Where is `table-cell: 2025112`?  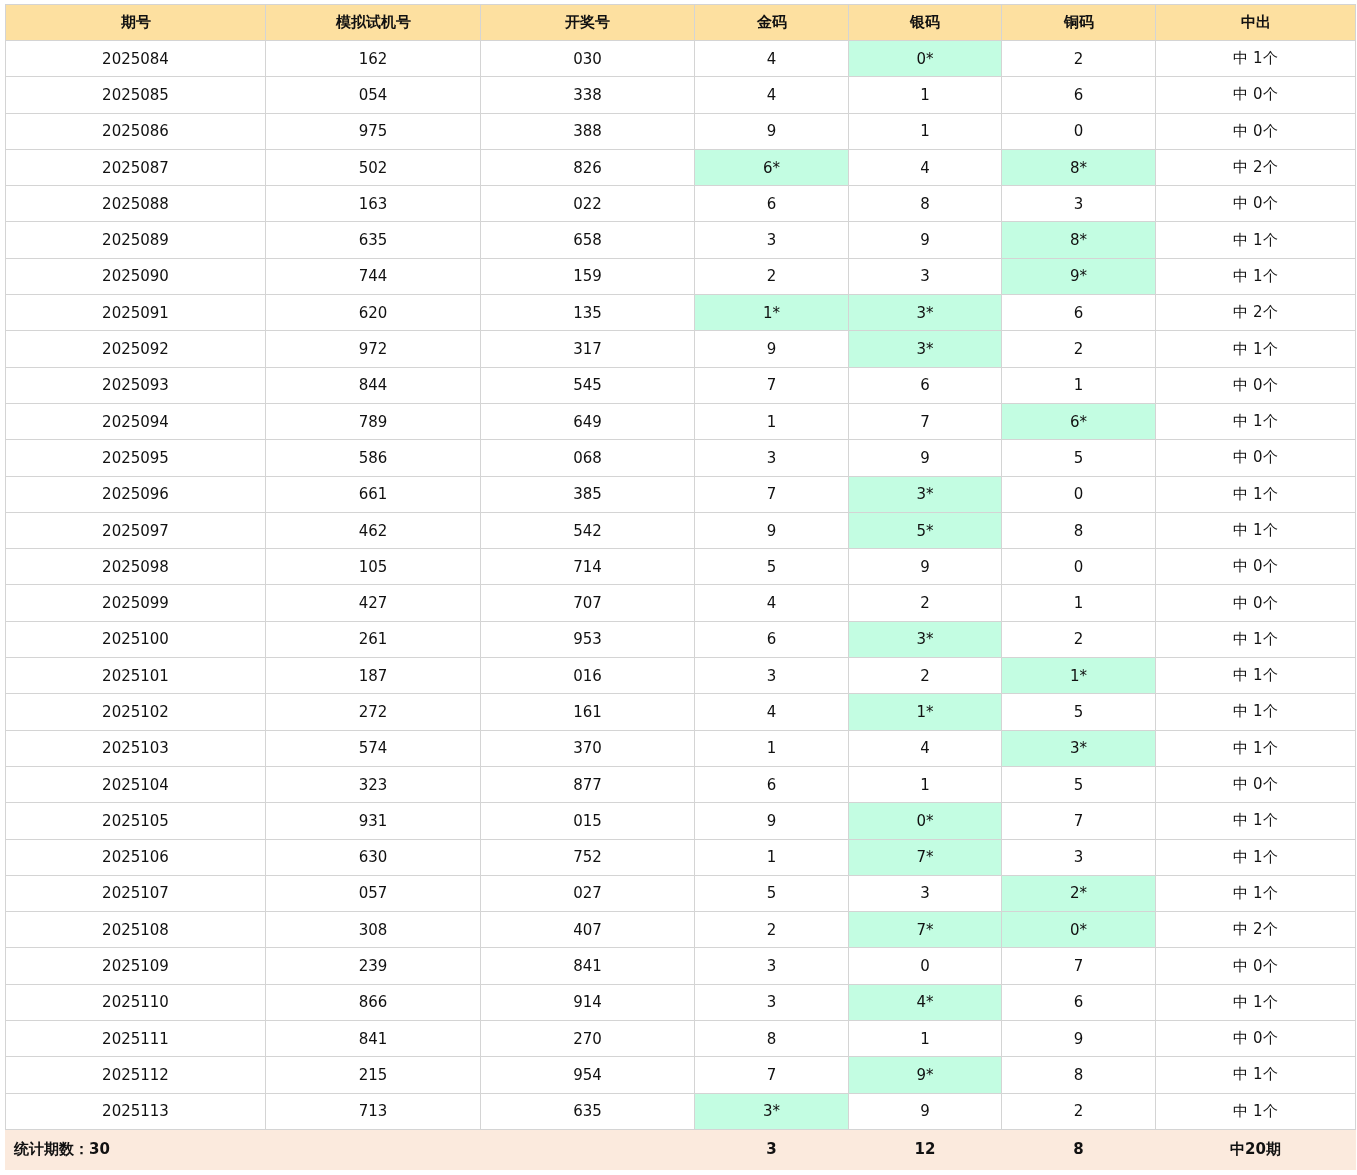 table-cell: 2025112 is located at coordinates (135, 1075).